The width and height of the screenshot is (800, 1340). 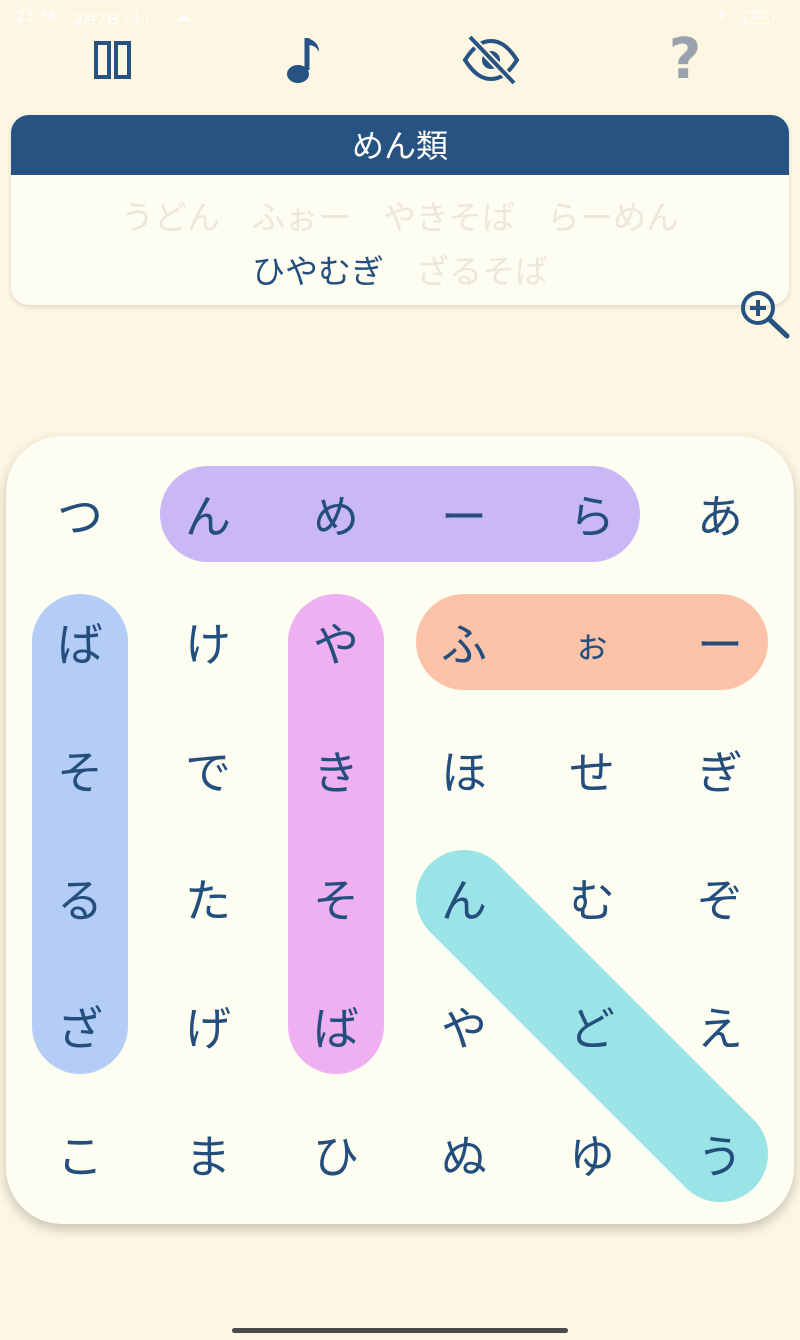 I want to click on grid-letter: こ, so click(x=80, y=1157).